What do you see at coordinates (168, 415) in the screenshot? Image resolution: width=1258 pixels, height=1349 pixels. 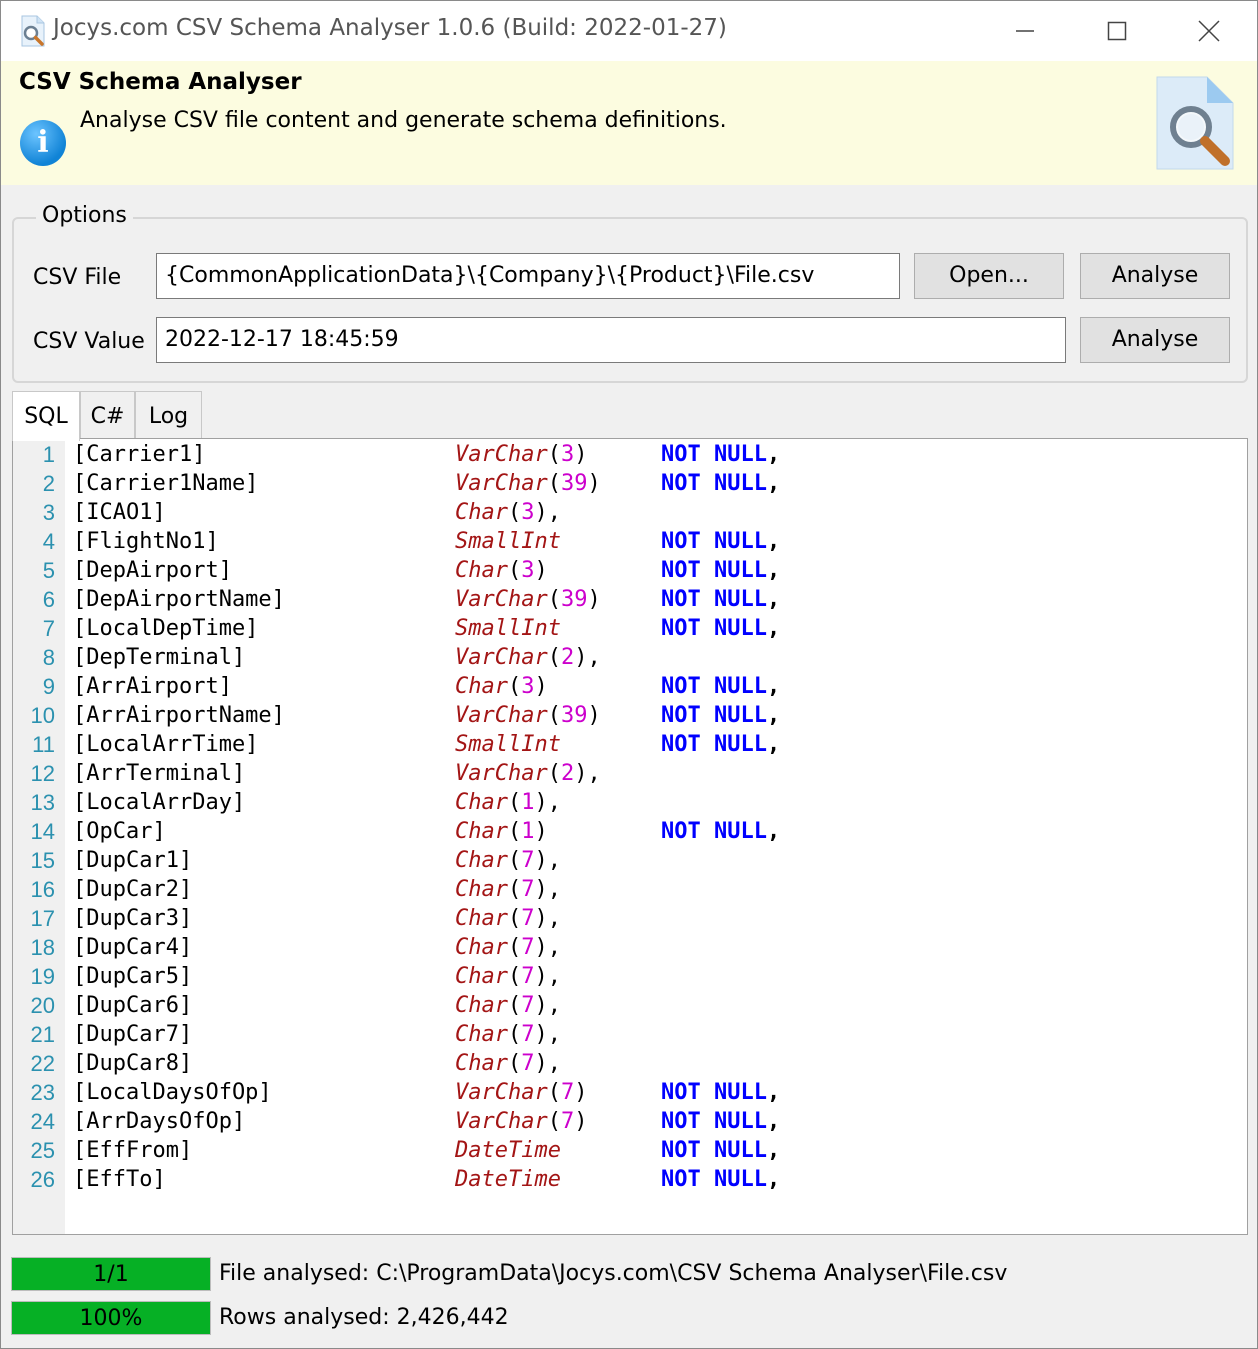 I see `tab-log: Log` at bounding box center [168, 415].